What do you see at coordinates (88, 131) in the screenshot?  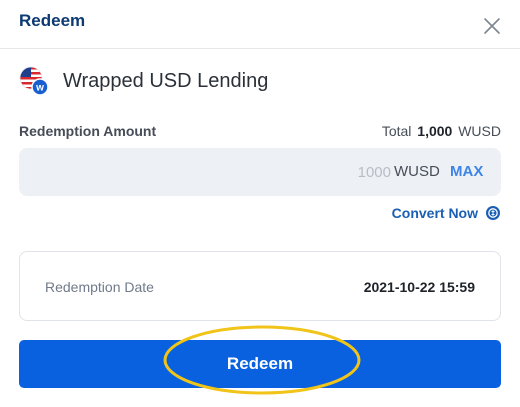 I see `redemption-amount-label: Redemption Amount` at bounding box center [88, 131].